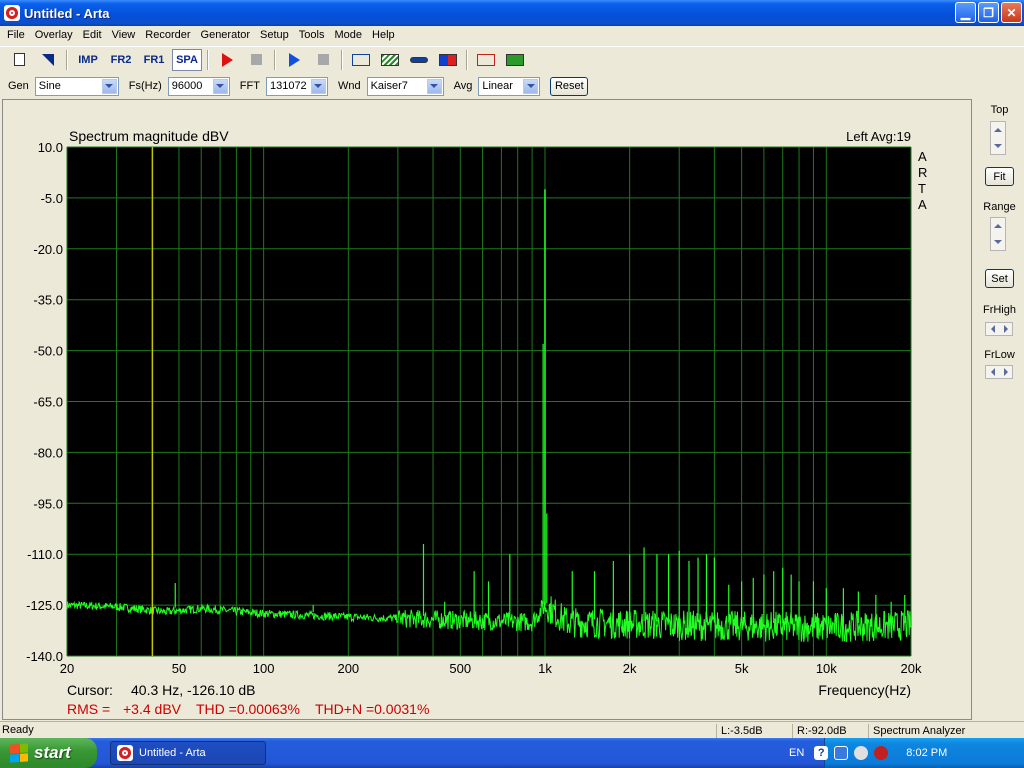  What do you see at coordinates (48, 249) in the screenshot?
I see `y-tick-label: -20.0` at bounding box center [48, 249].